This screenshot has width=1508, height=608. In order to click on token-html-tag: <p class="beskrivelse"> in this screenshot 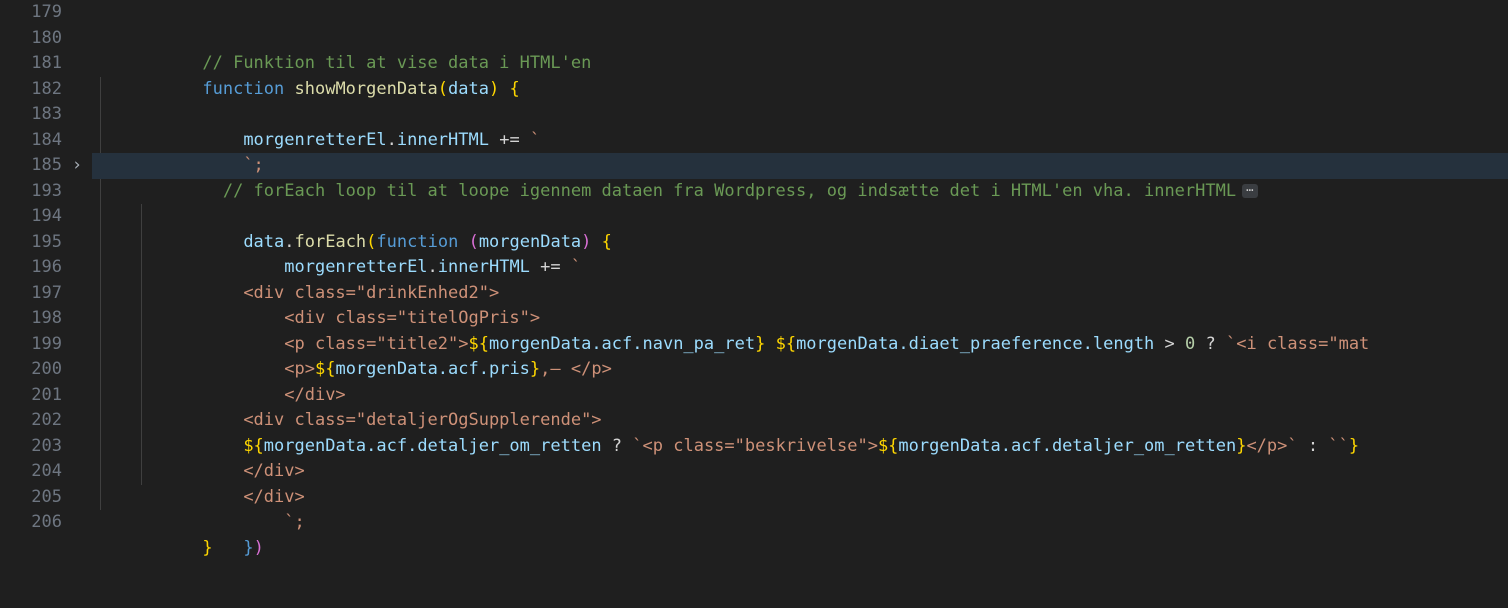, I will do `click(760, 445)`.